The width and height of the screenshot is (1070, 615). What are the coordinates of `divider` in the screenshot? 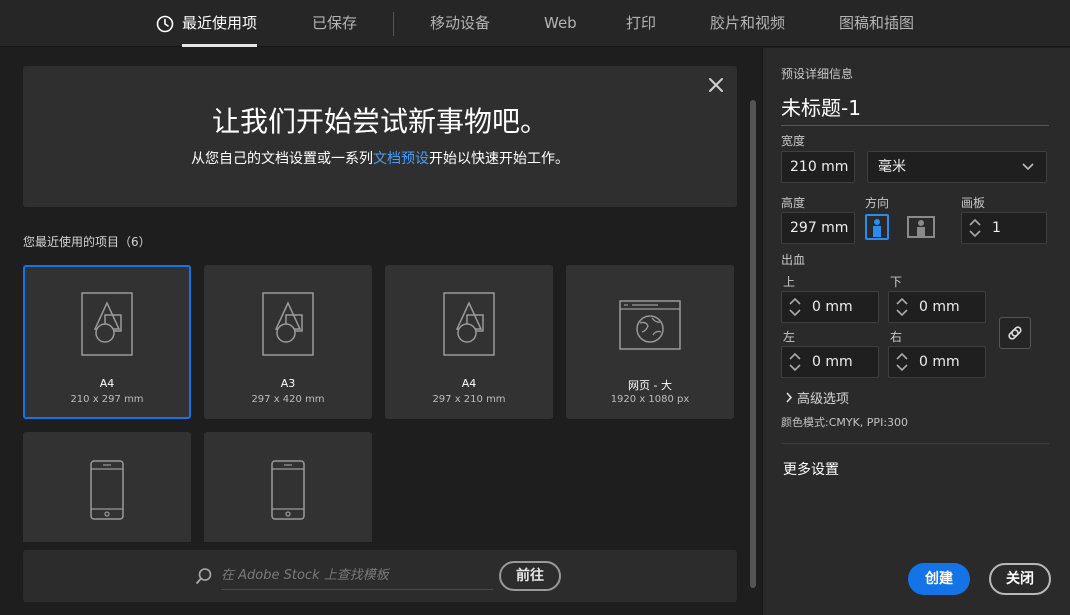 It's located at (915, 443).